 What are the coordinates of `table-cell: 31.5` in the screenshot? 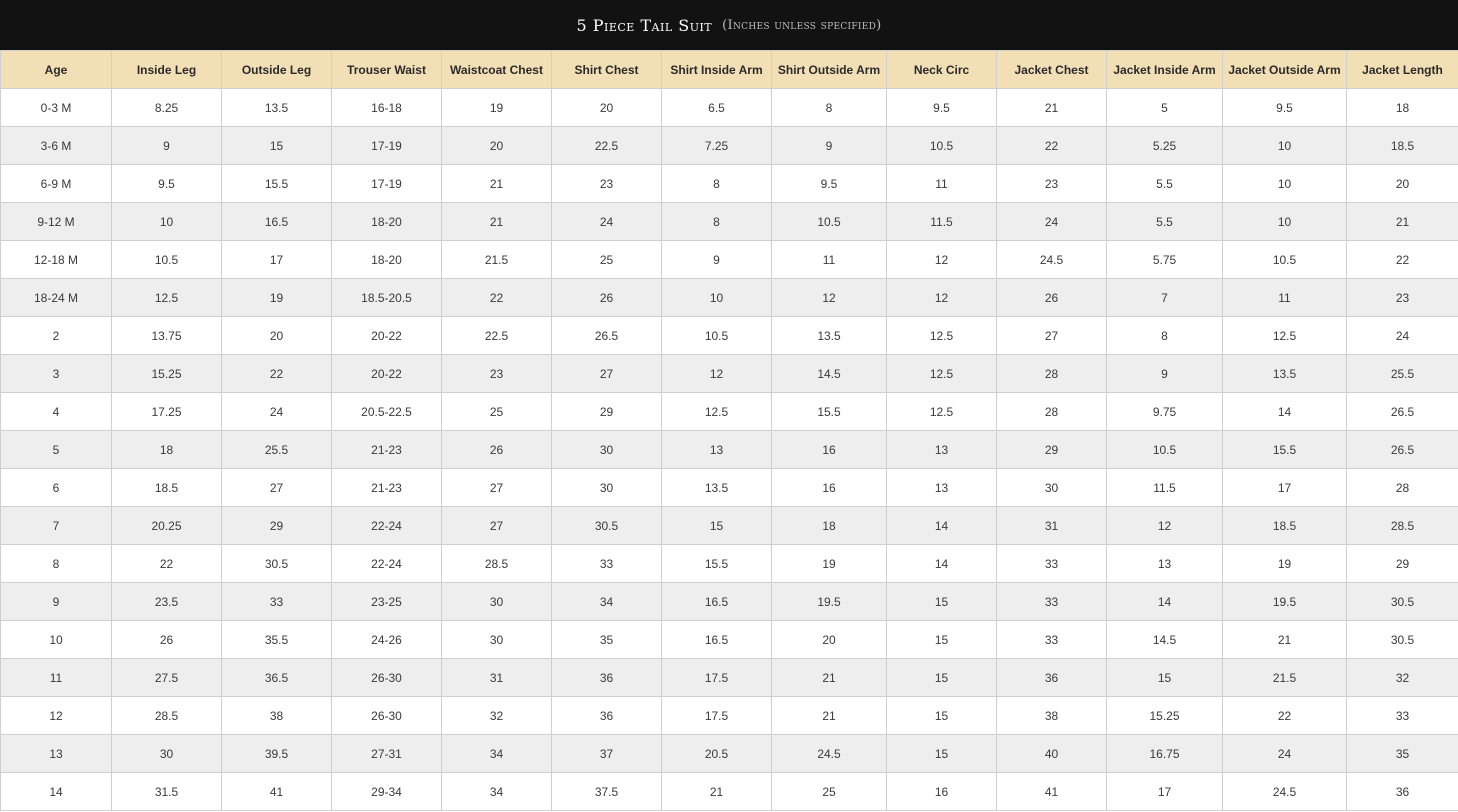 It's located at (166, 791).